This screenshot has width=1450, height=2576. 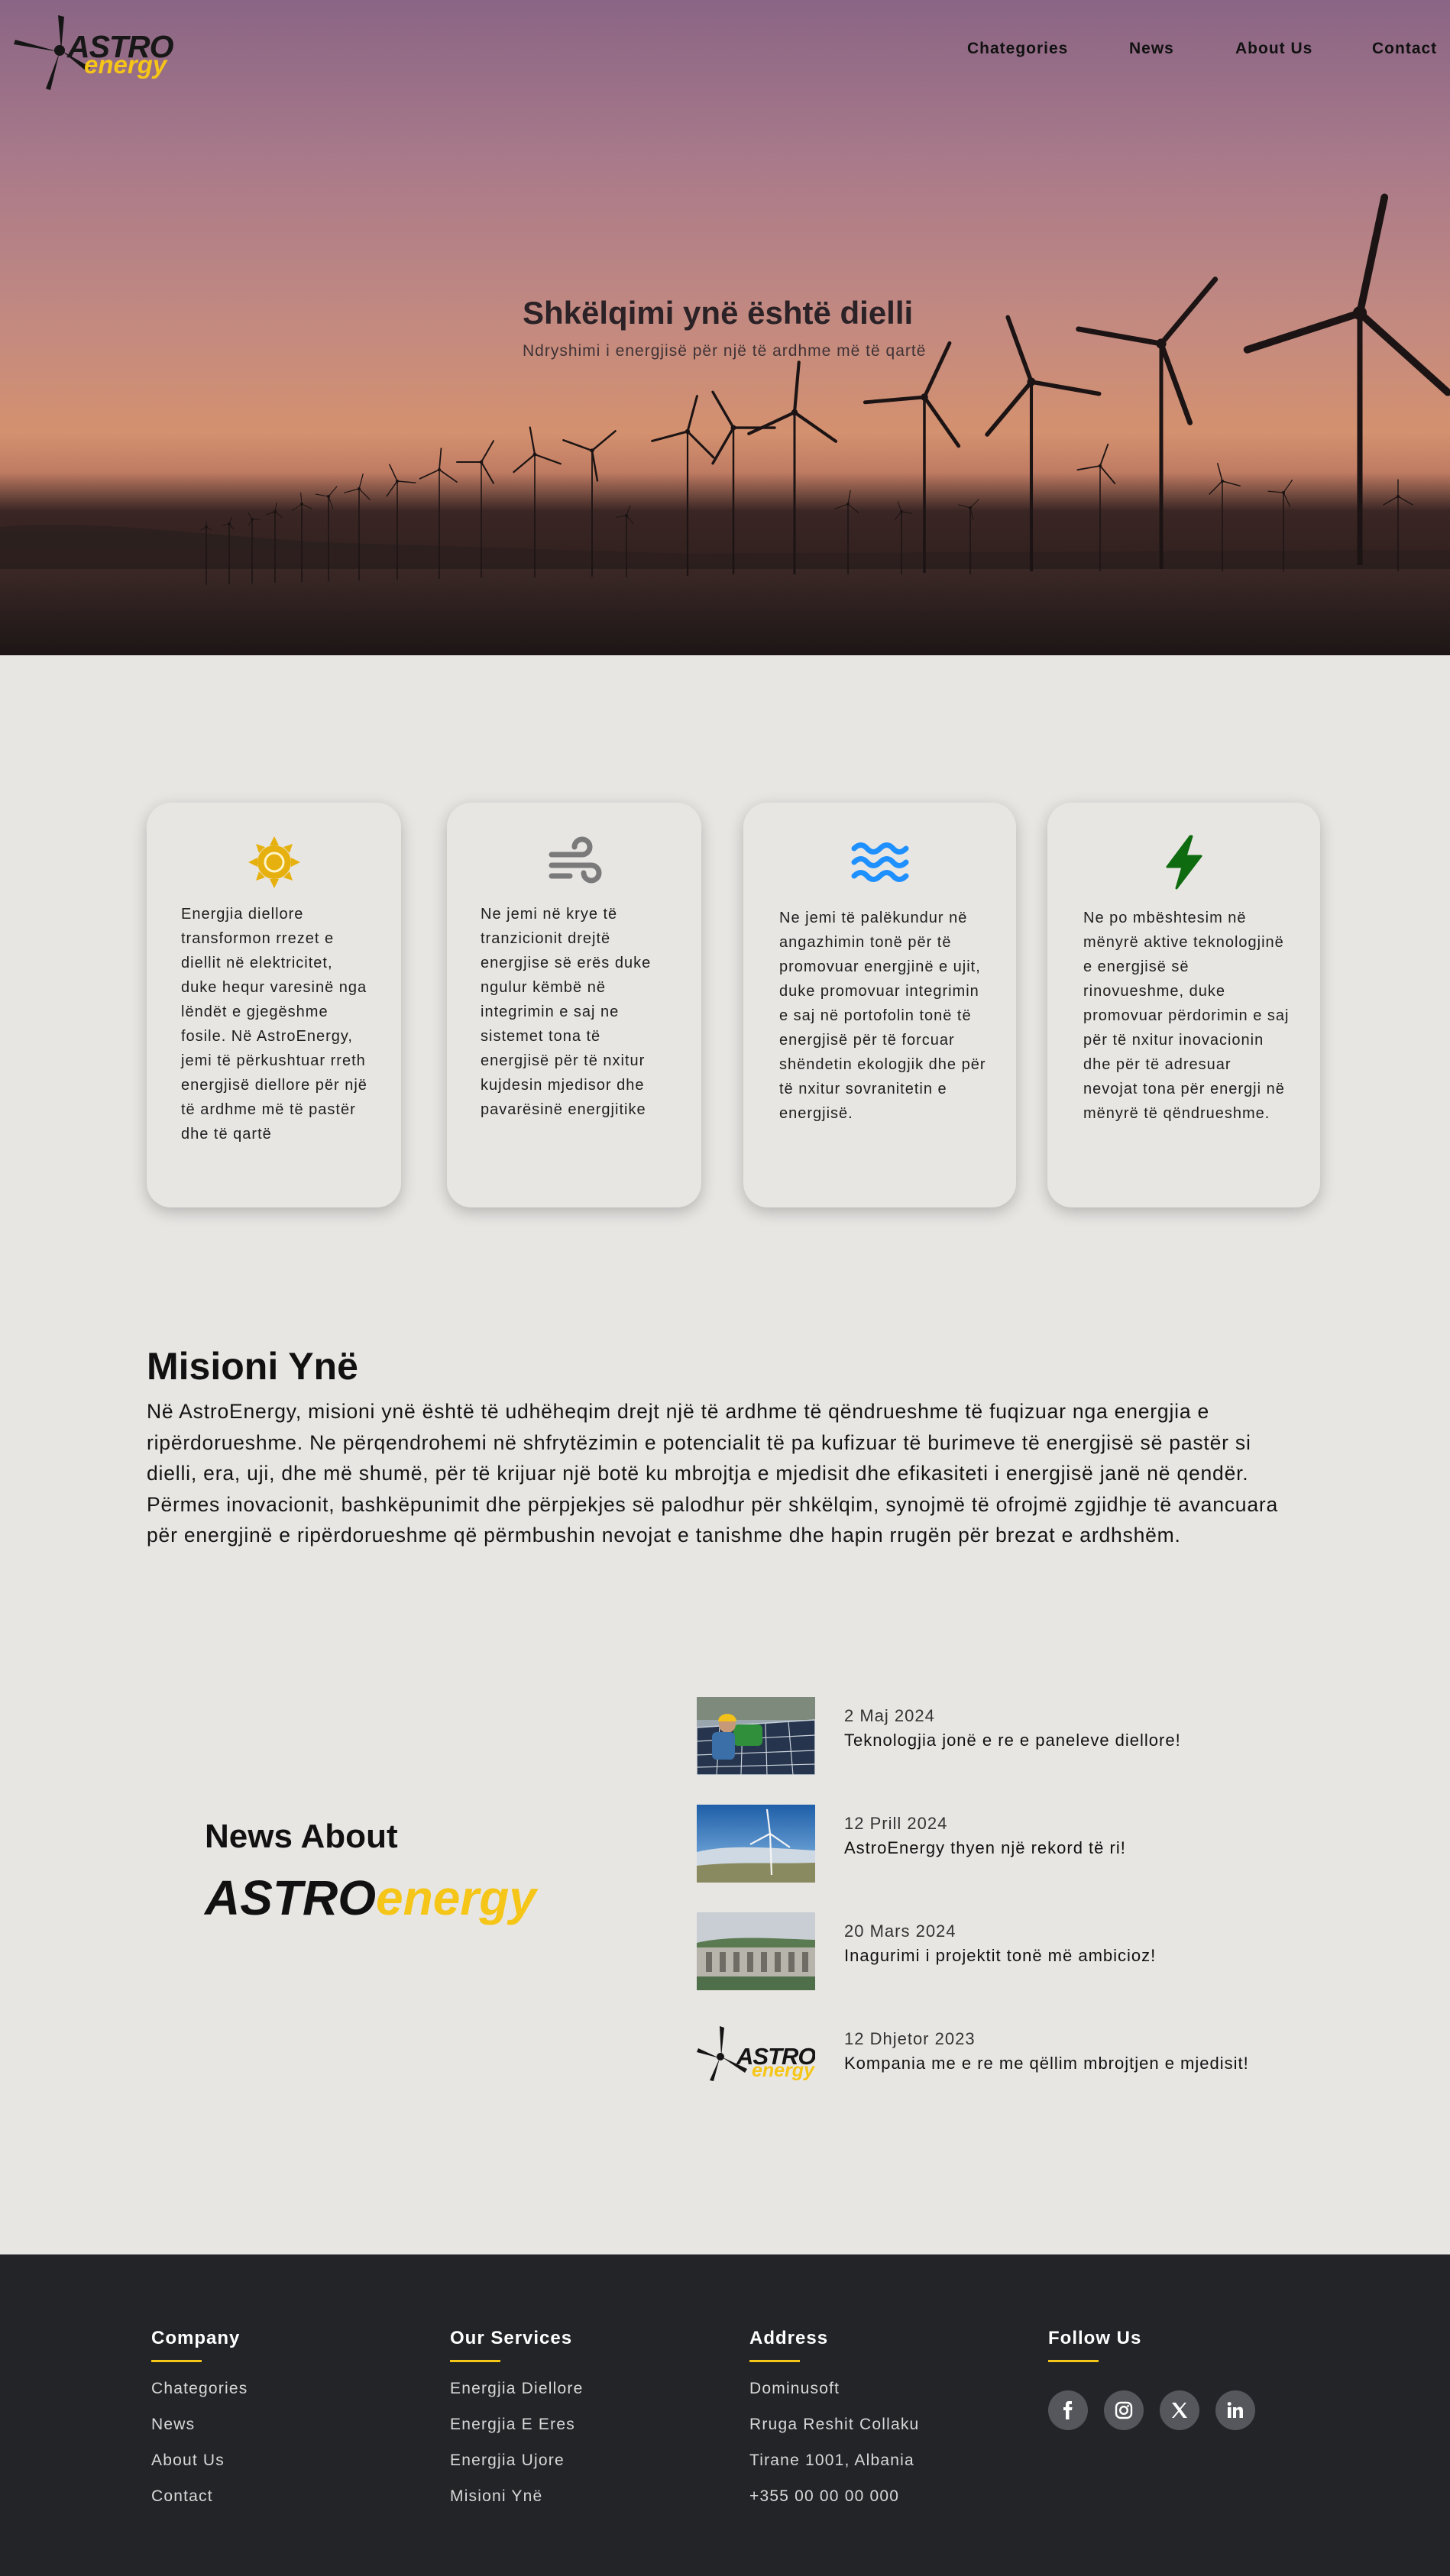 What do you see at coordinates (1017, 49) in the screenshot?
I see `nav-chategories: Chategories` at bounding box center [1017, 49].